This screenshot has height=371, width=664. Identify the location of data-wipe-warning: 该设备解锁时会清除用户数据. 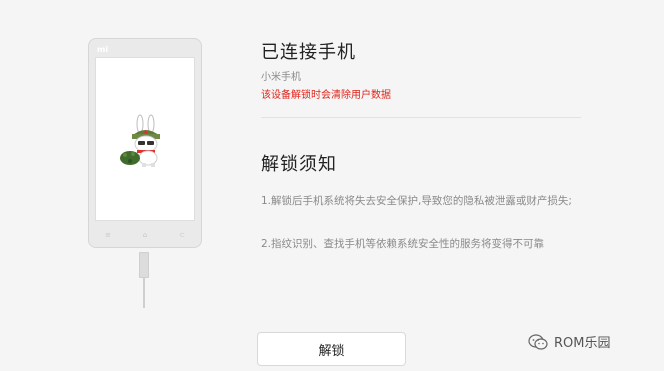
(326, 95).